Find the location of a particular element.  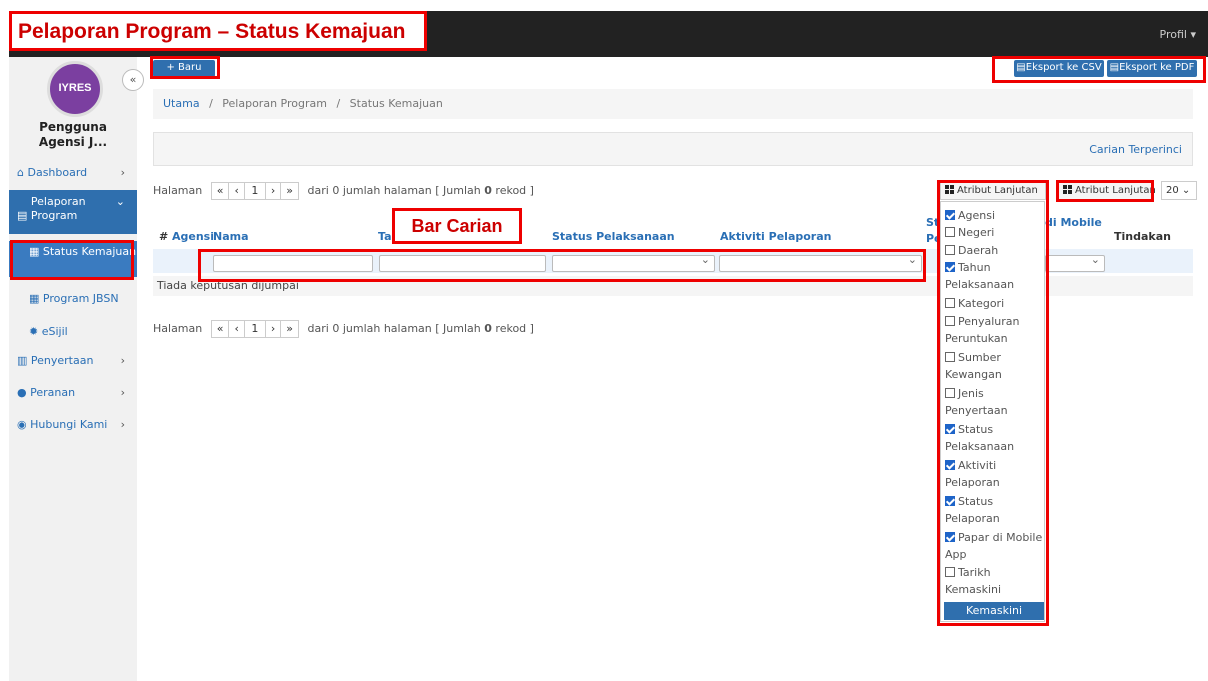

sidebar-item-peranan: ● Peranan › is located at coordinates (73, 393).